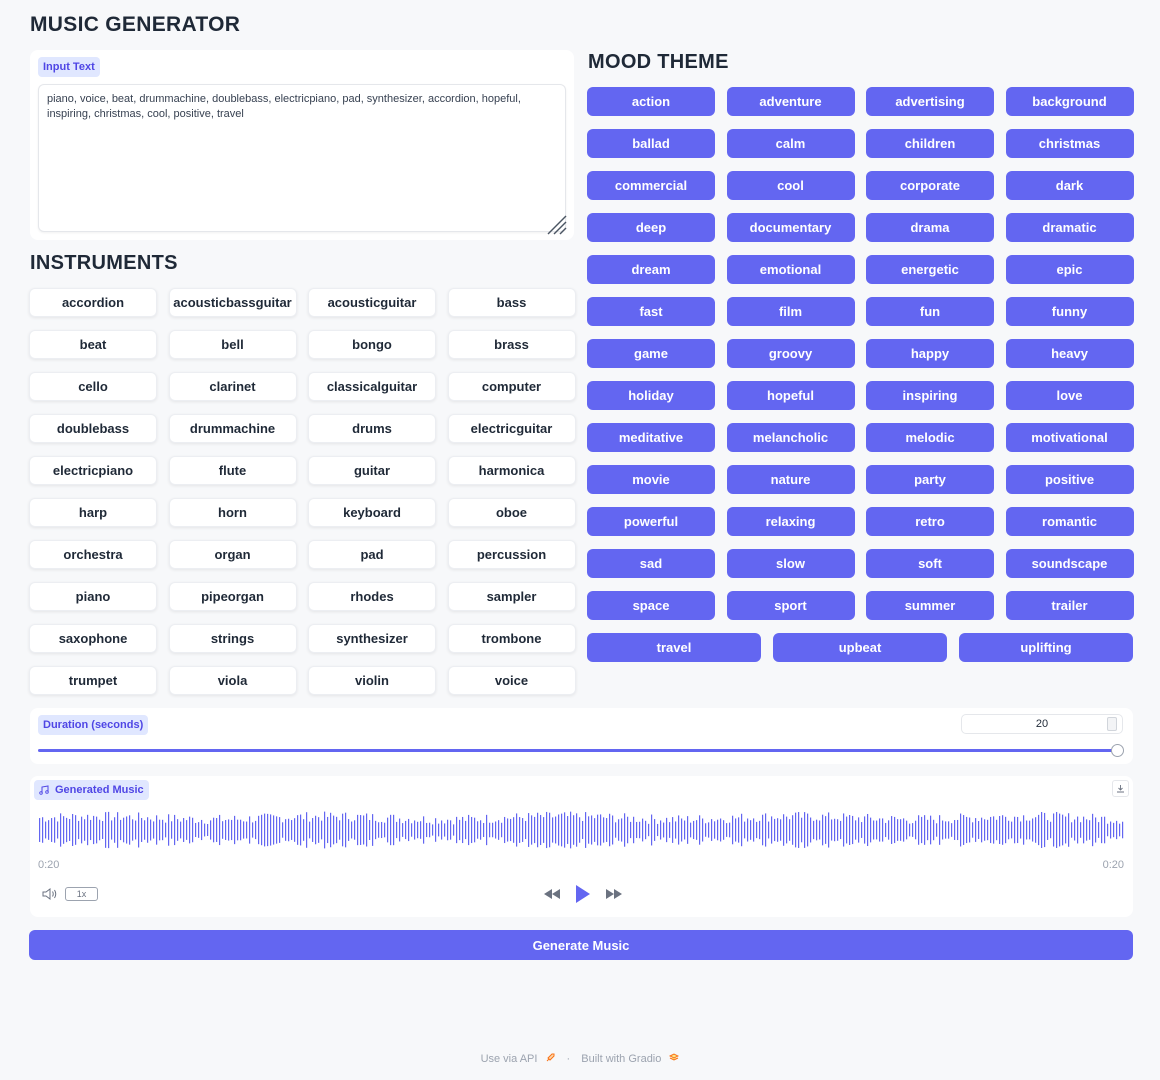 This screenshot has height=1080, width=1160. Describe the element at coordinates (232, 344) in the screenshot. I see `instrument-button: bell` at that location.